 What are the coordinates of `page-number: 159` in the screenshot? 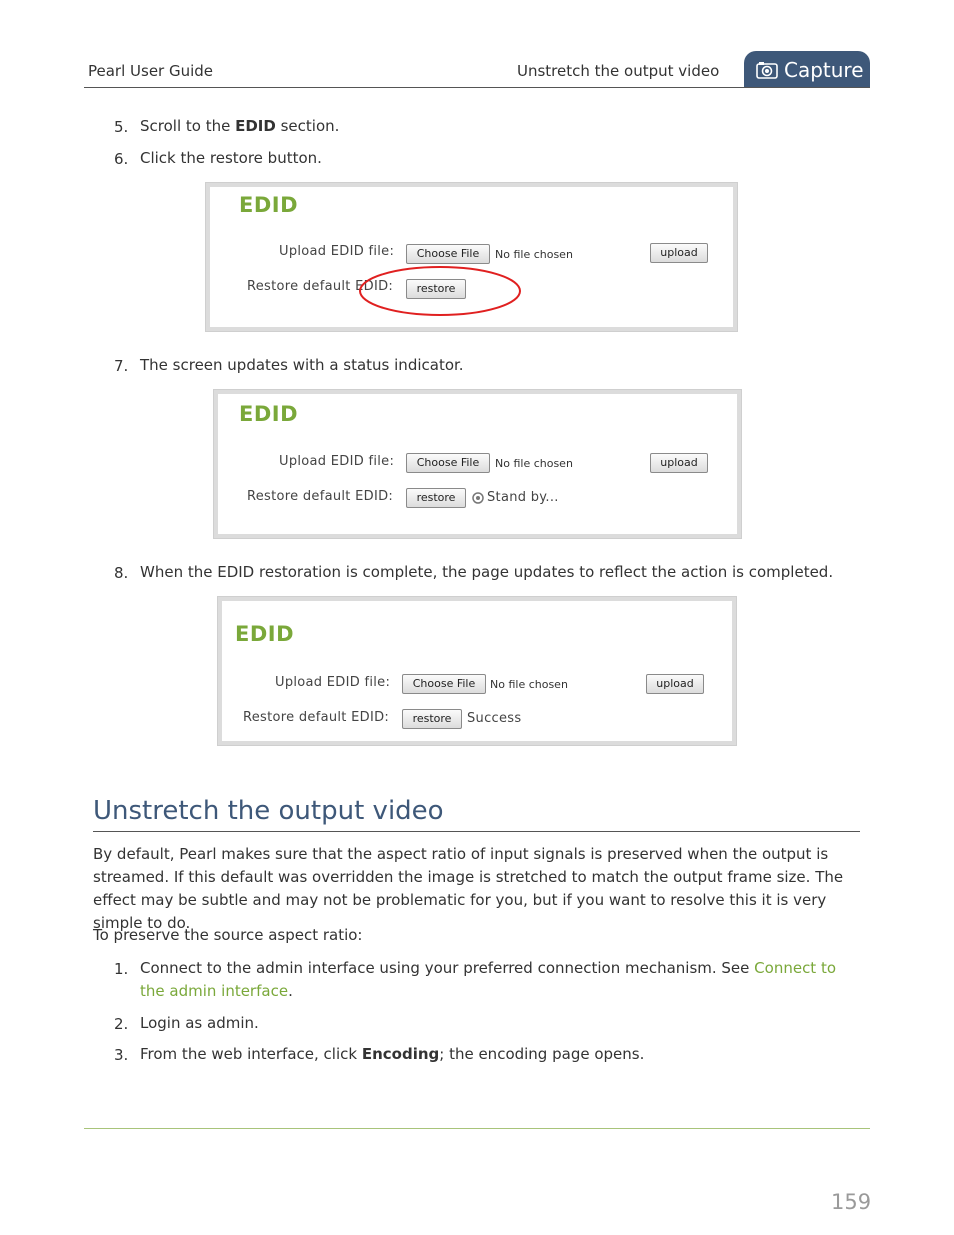 It's located at (851, 1202).